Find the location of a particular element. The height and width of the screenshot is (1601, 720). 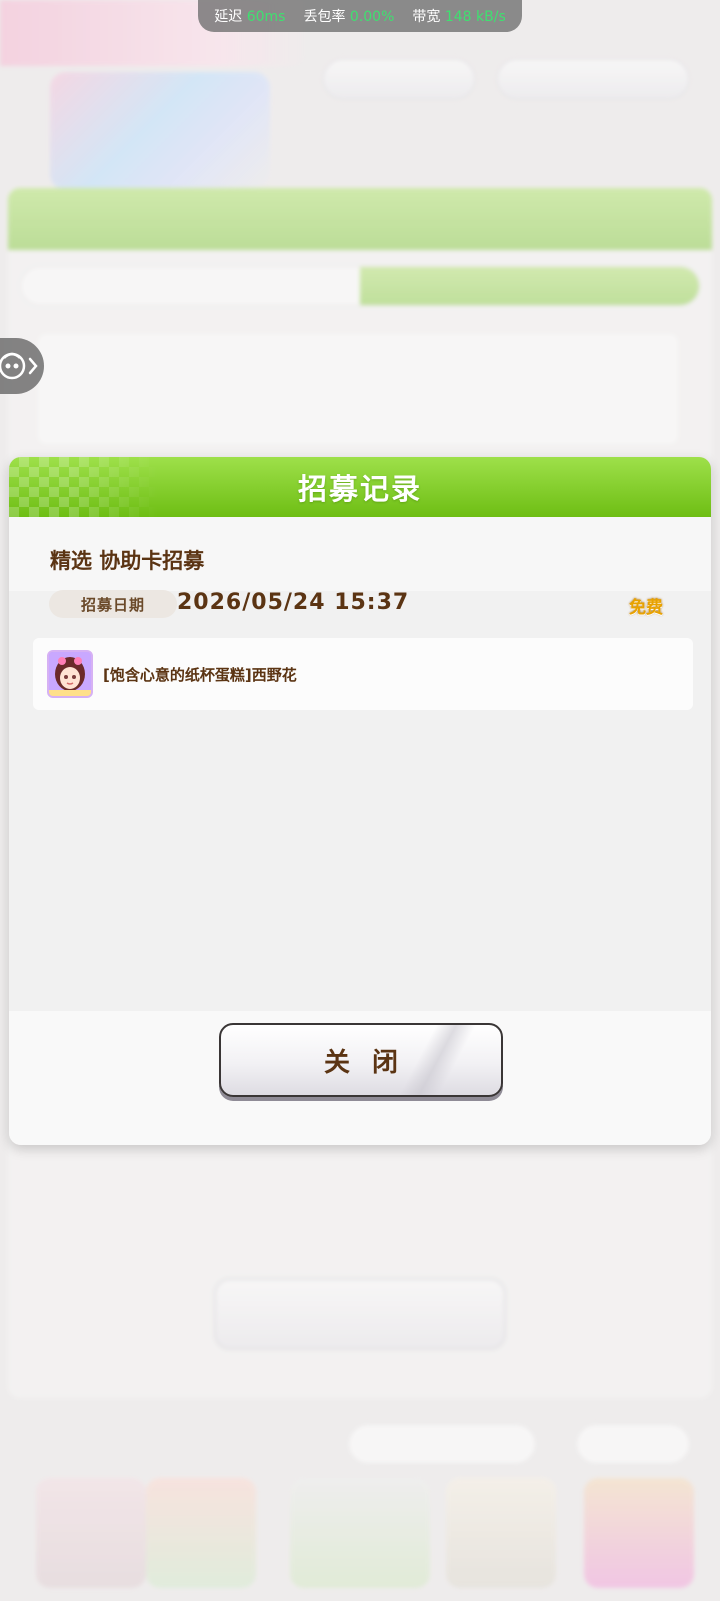

latency-readout: 延迟 60ms is located at coordinates (249, 16).